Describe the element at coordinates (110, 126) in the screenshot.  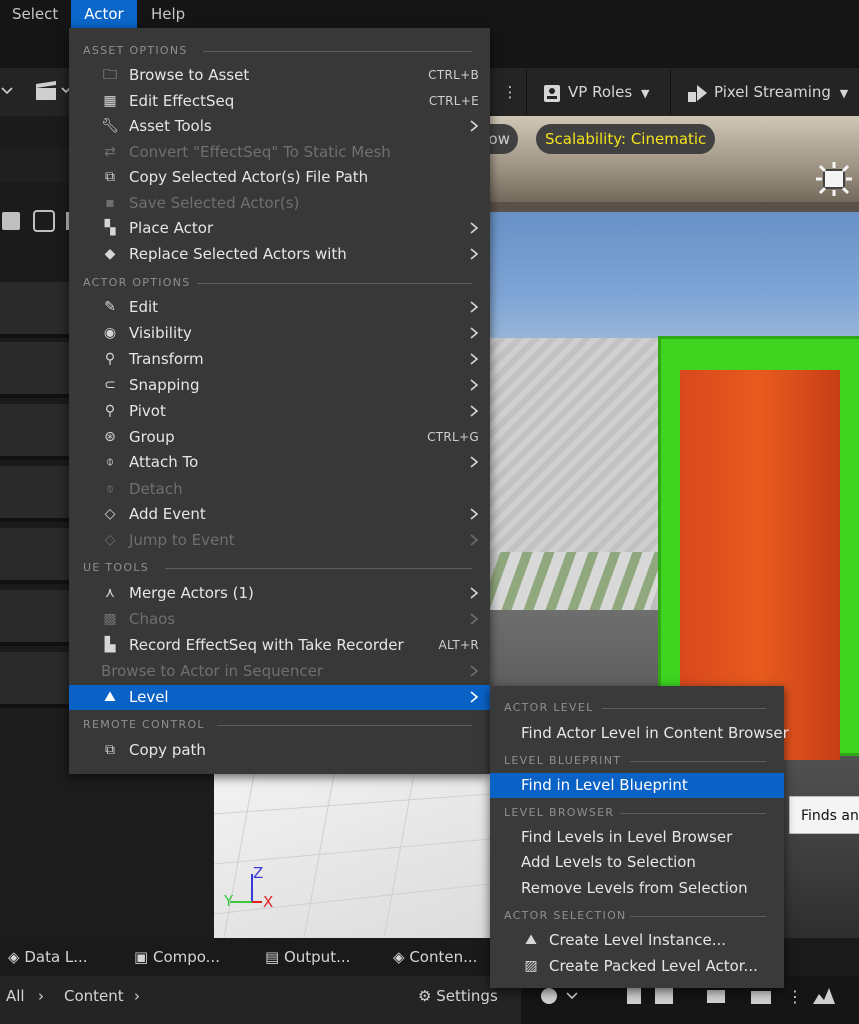
I see `wrench-icon: 🔧︎` at that location.